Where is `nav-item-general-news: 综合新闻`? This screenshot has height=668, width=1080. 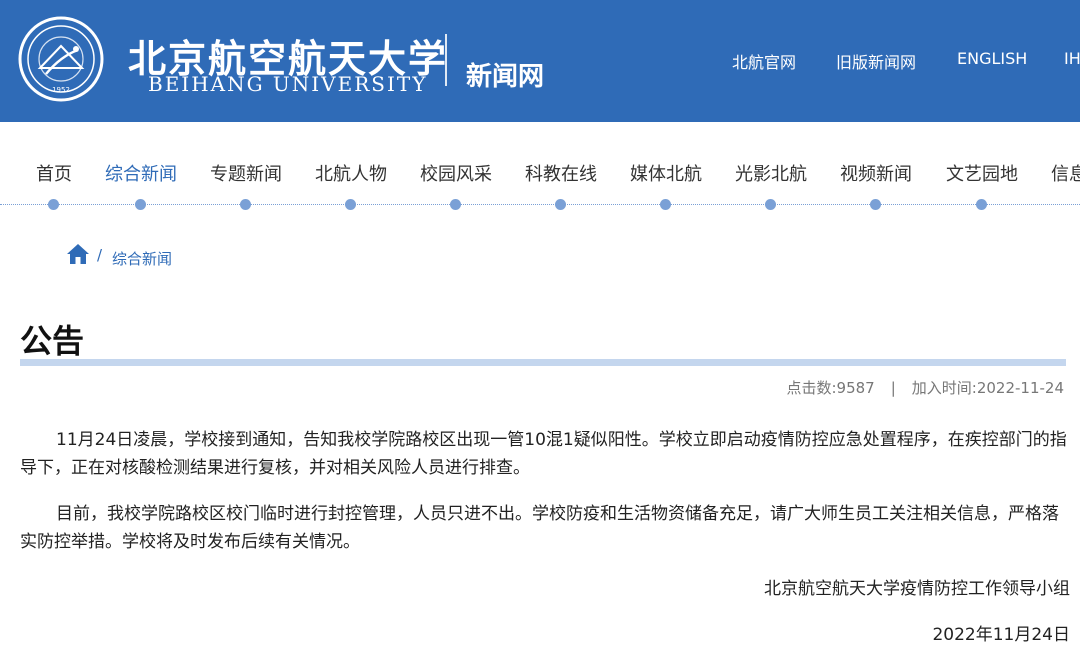
nav-item-general-news: 综合新闻 is located at coordinates (141, 173).